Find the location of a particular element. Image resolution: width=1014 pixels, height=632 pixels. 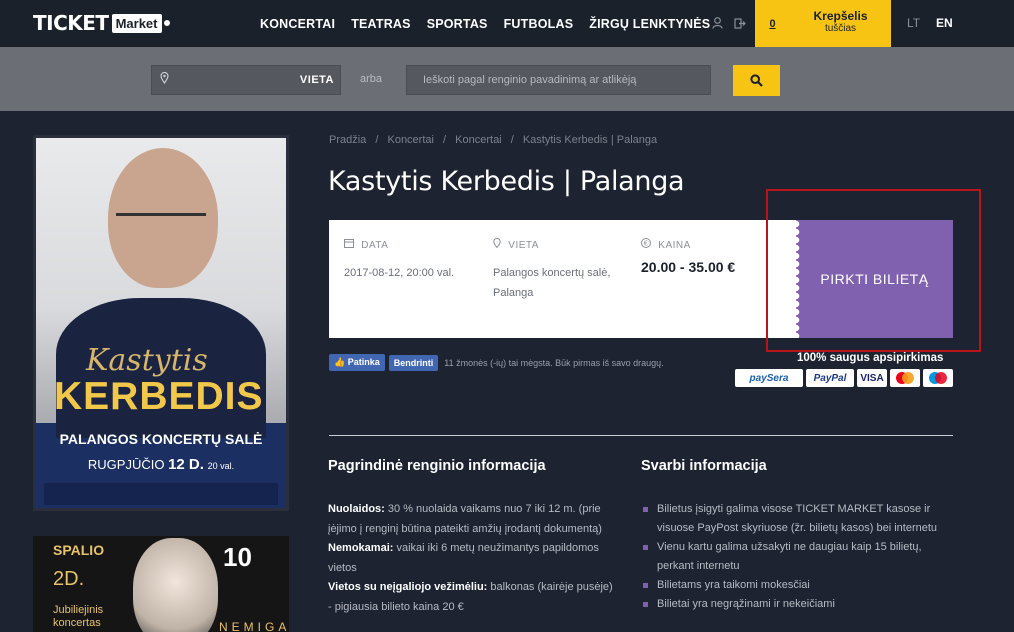

logout-icon is located at coordinates (740, 23).